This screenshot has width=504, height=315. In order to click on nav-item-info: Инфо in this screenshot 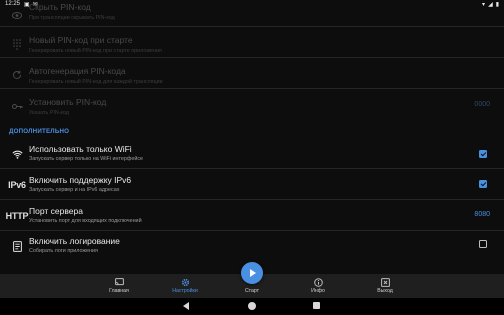, I will do `click(318, 286)`.